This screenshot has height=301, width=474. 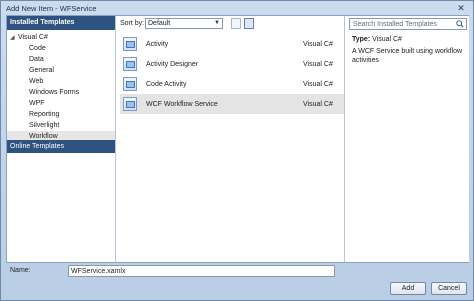 I want to click on search-placeholder: Search Installed Templates, so click(x=395, y=24).